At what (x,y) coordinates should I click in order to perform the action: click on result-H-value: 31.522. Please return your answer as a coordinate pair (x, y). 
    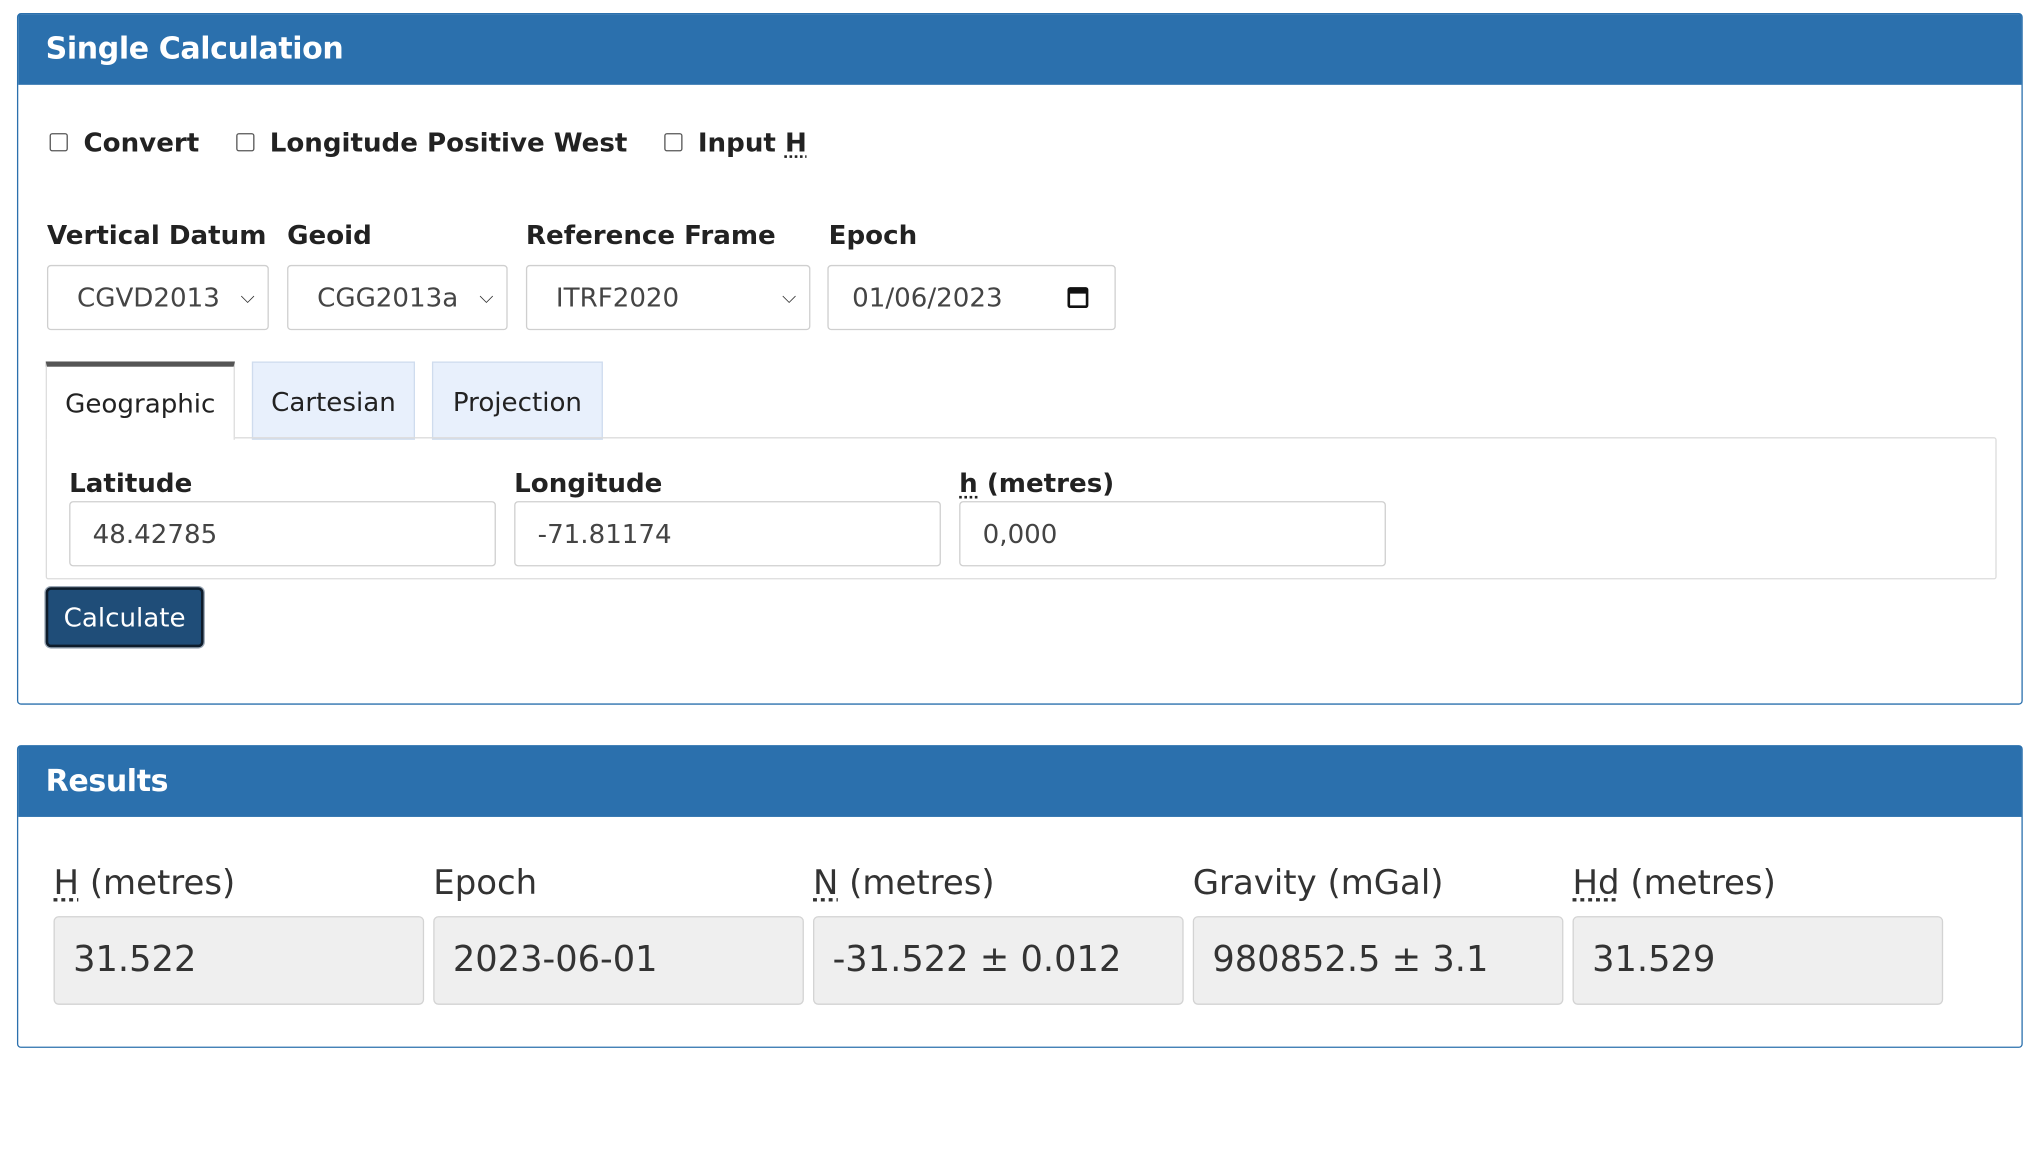
    Looking at the image, I should click on (239, 960).